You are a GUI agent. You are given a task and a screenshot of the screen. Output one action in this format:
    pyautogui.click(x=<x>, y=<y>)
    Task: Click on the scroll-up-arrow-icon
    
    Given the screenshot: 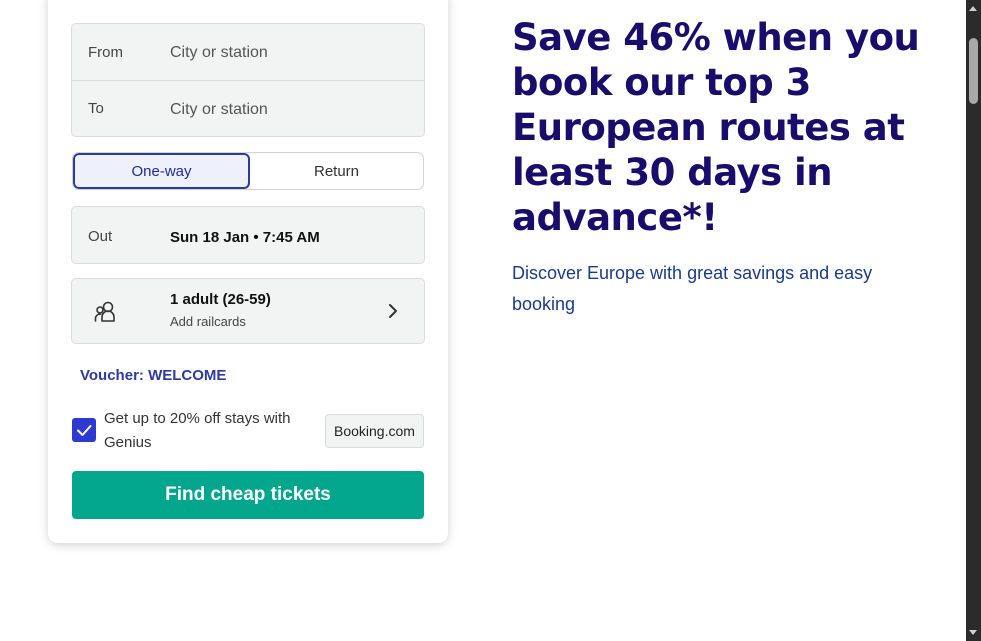 What is the action you would take?
    pyautogui.click(x=973, y=8)
    